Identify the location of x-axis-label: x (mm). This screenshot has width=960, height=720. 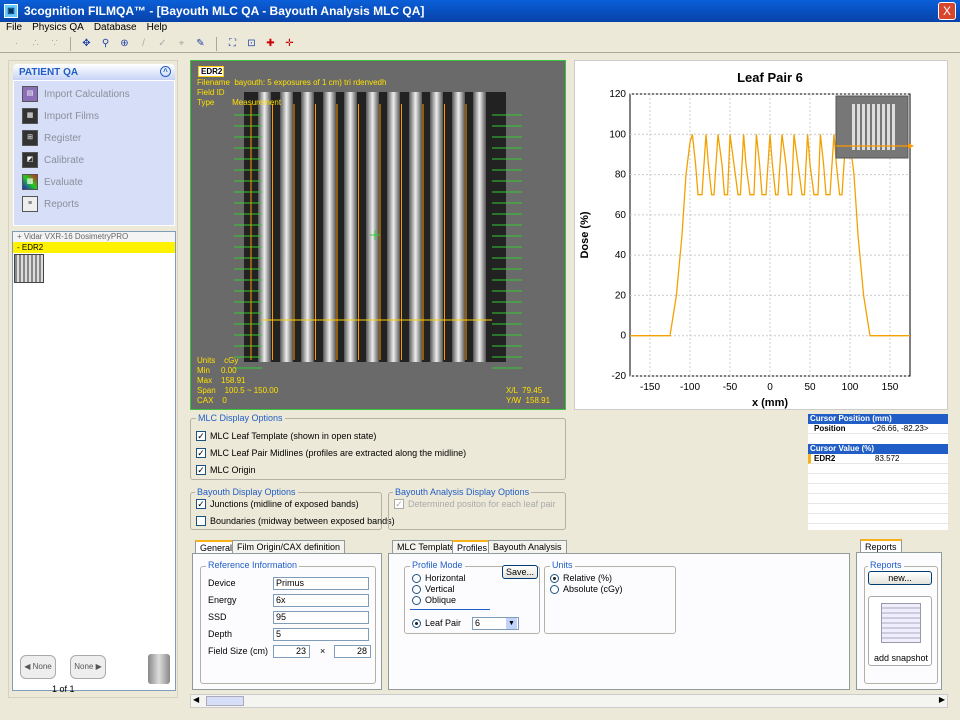
(770, 403).